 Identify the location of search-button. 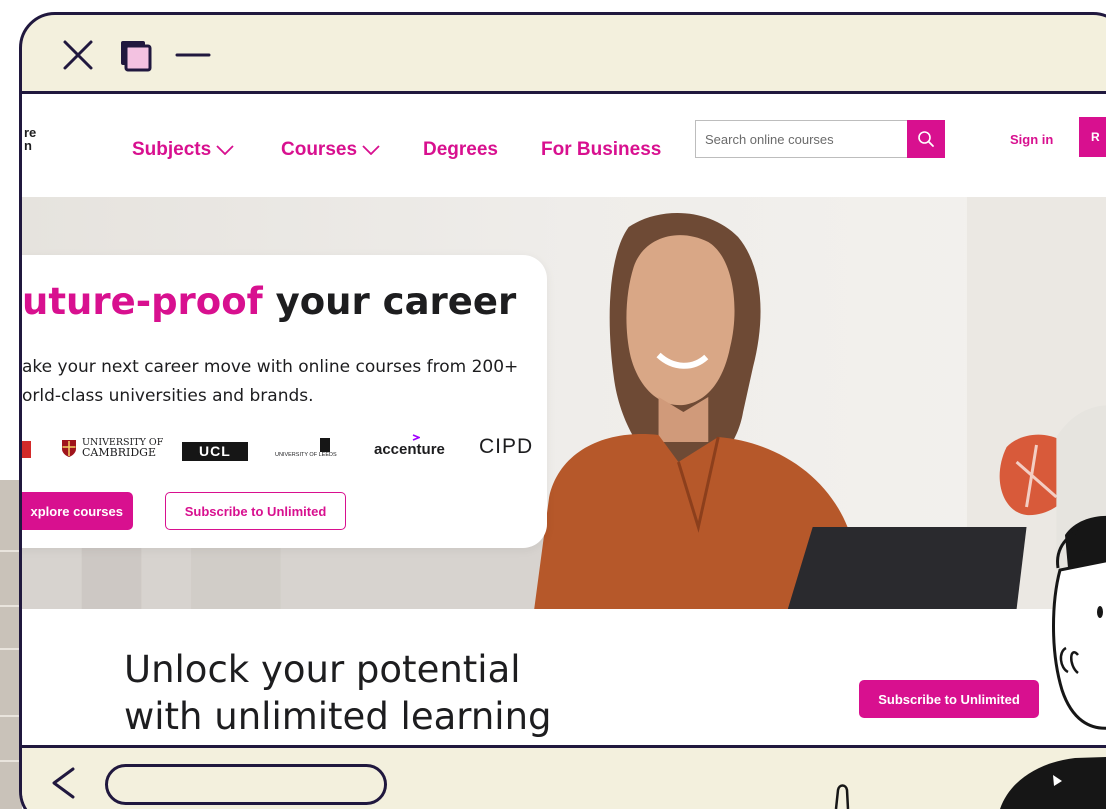
(926, 139).